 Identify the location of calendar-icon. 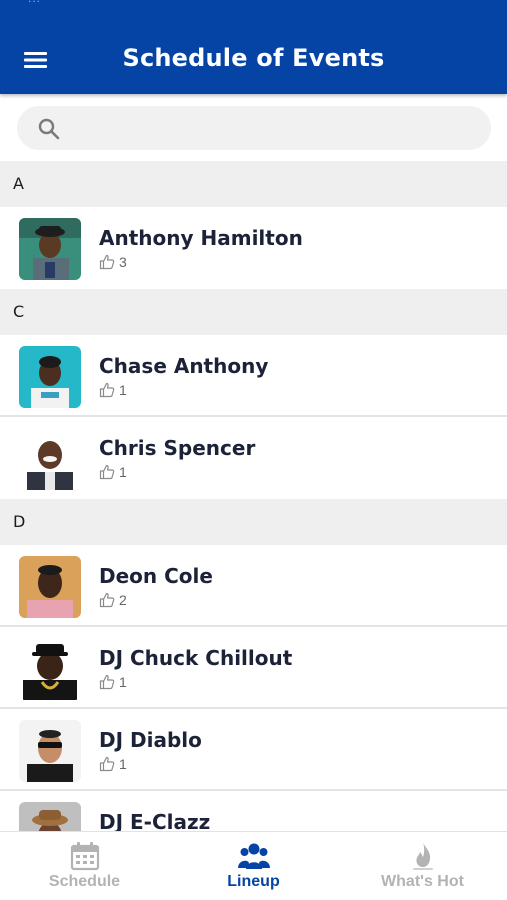
(85, 856).